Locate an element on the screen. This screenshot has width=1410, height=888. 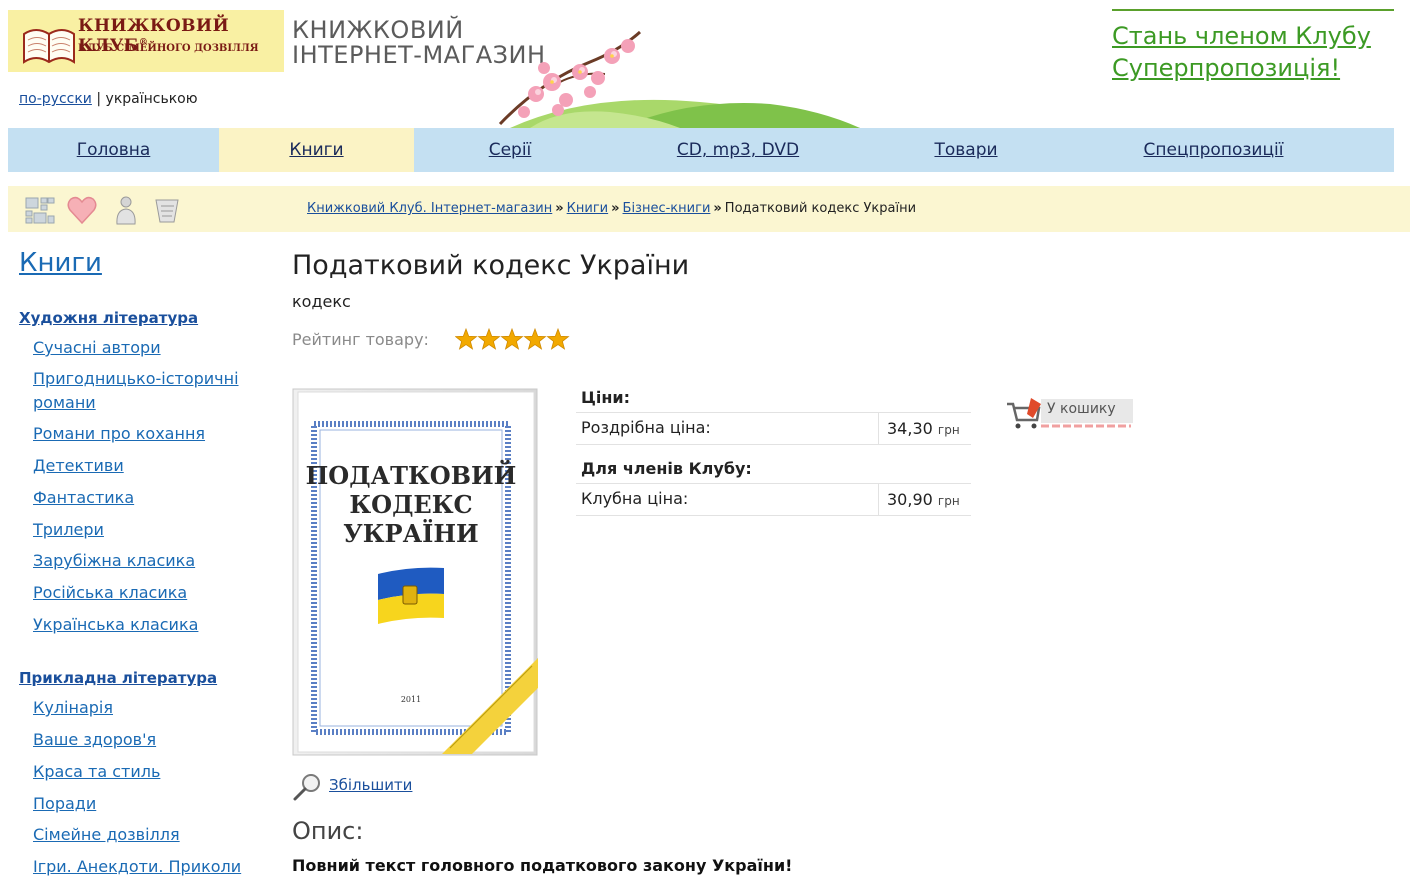
product-type: кодекс is located at coordinates (321, 301).